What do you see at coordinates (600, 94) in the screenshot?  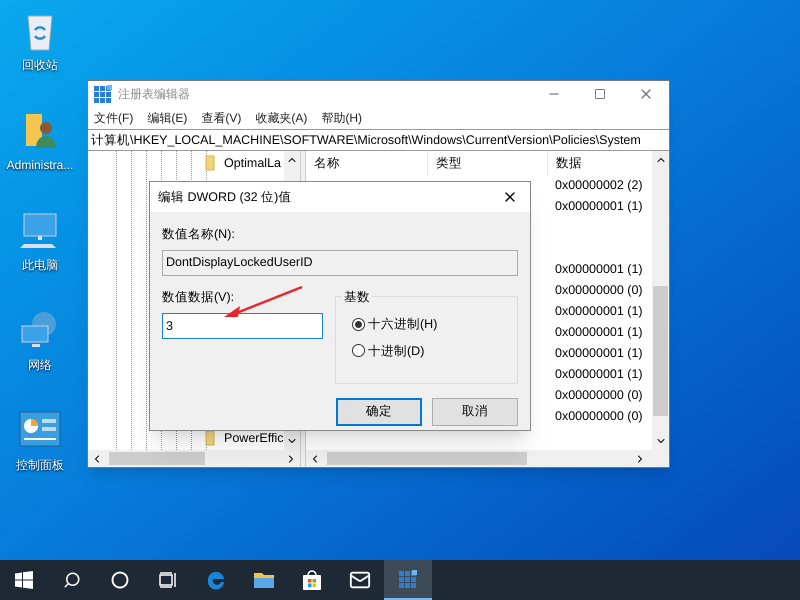 I see `maximize-icon` at bounding box center [600, 94].